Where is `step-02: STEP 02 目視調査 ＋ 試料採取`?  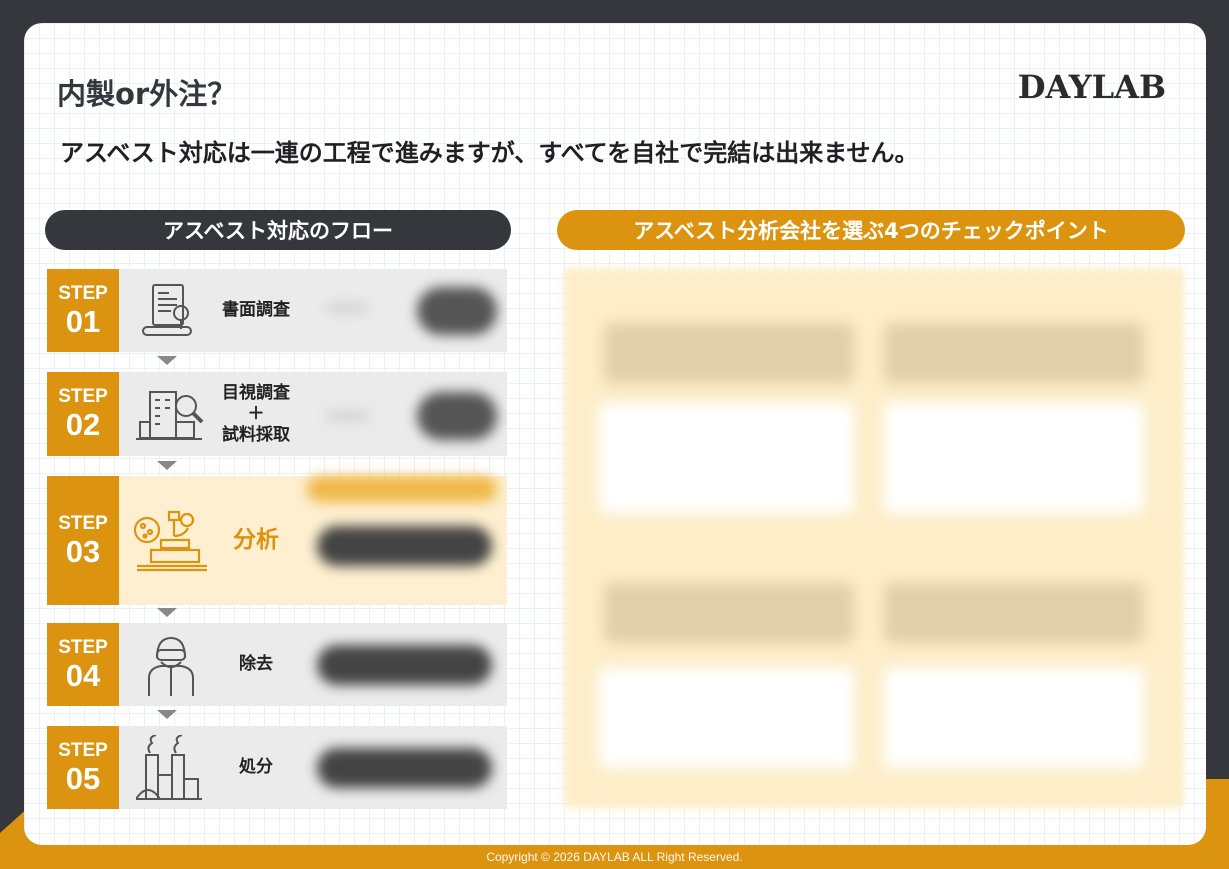 step-02: STEP 02 目視調査 ＋ 試料採取 is located at coordinates (277, 414).